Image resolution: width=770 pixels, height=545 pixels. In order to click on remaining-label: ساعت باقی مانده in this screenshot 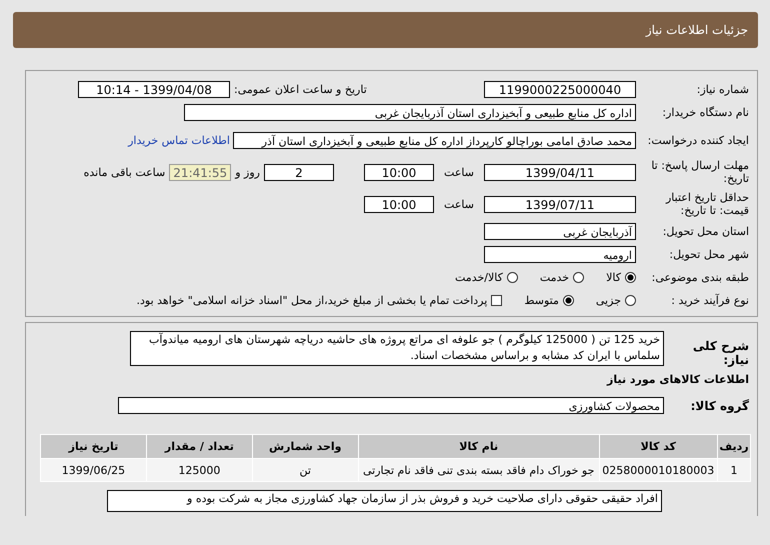, I will do `click(125, 172)`.